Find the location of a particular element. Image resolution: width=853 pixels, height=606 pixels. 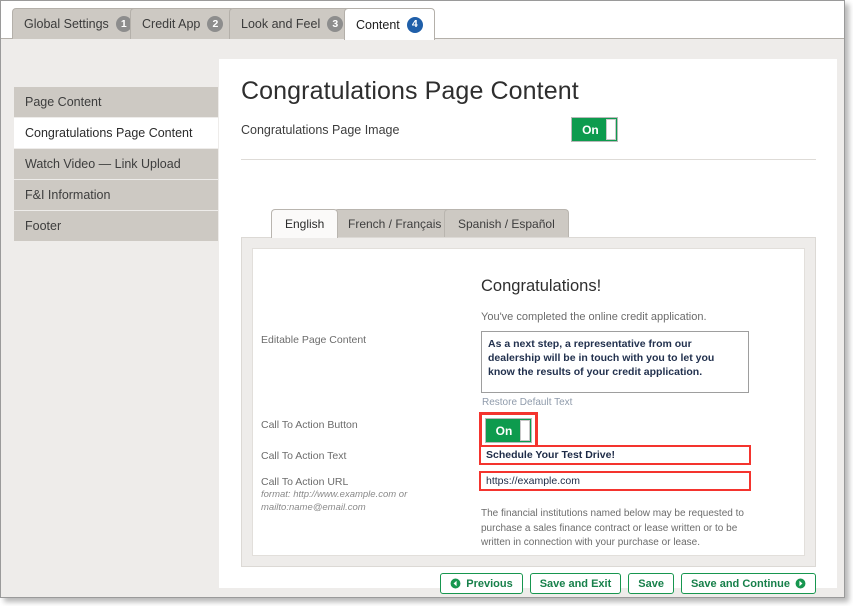

congratulations-page-image-row: Congratulations Page Image On is located at coordinates (528, 129).